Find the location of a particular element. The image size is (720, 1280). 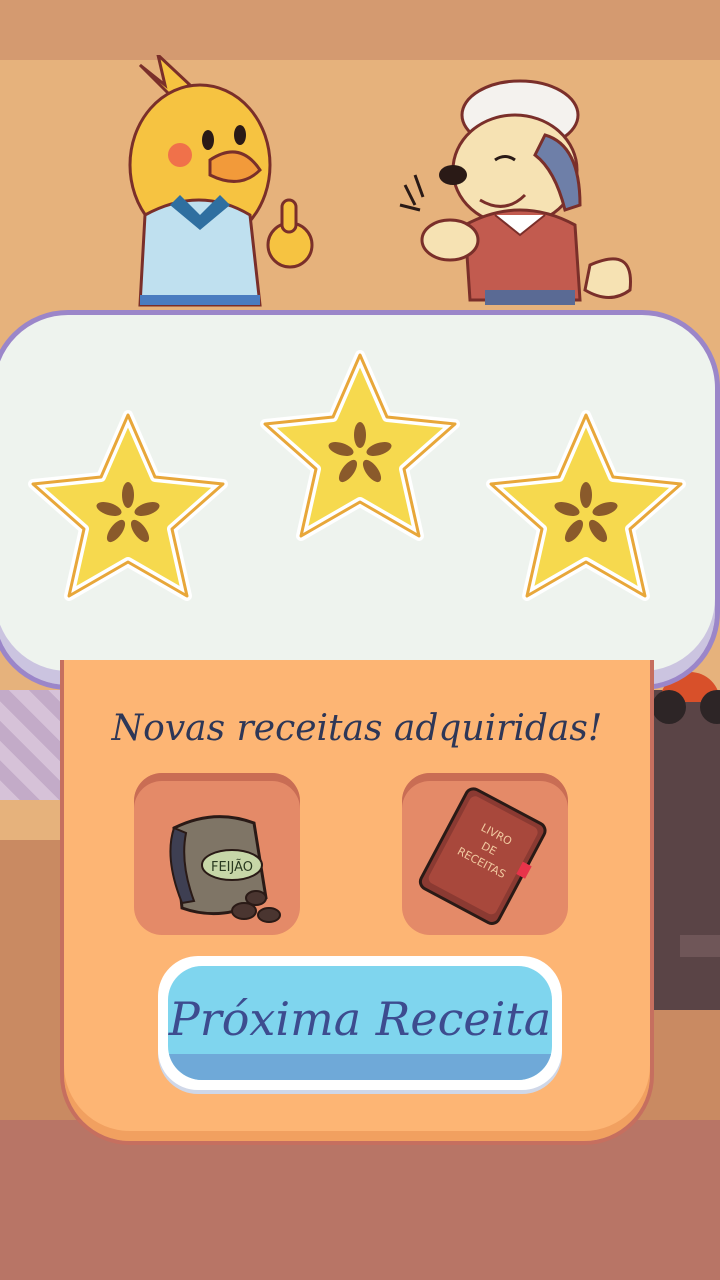

star-2-icon is located at coordinates (360, 445).